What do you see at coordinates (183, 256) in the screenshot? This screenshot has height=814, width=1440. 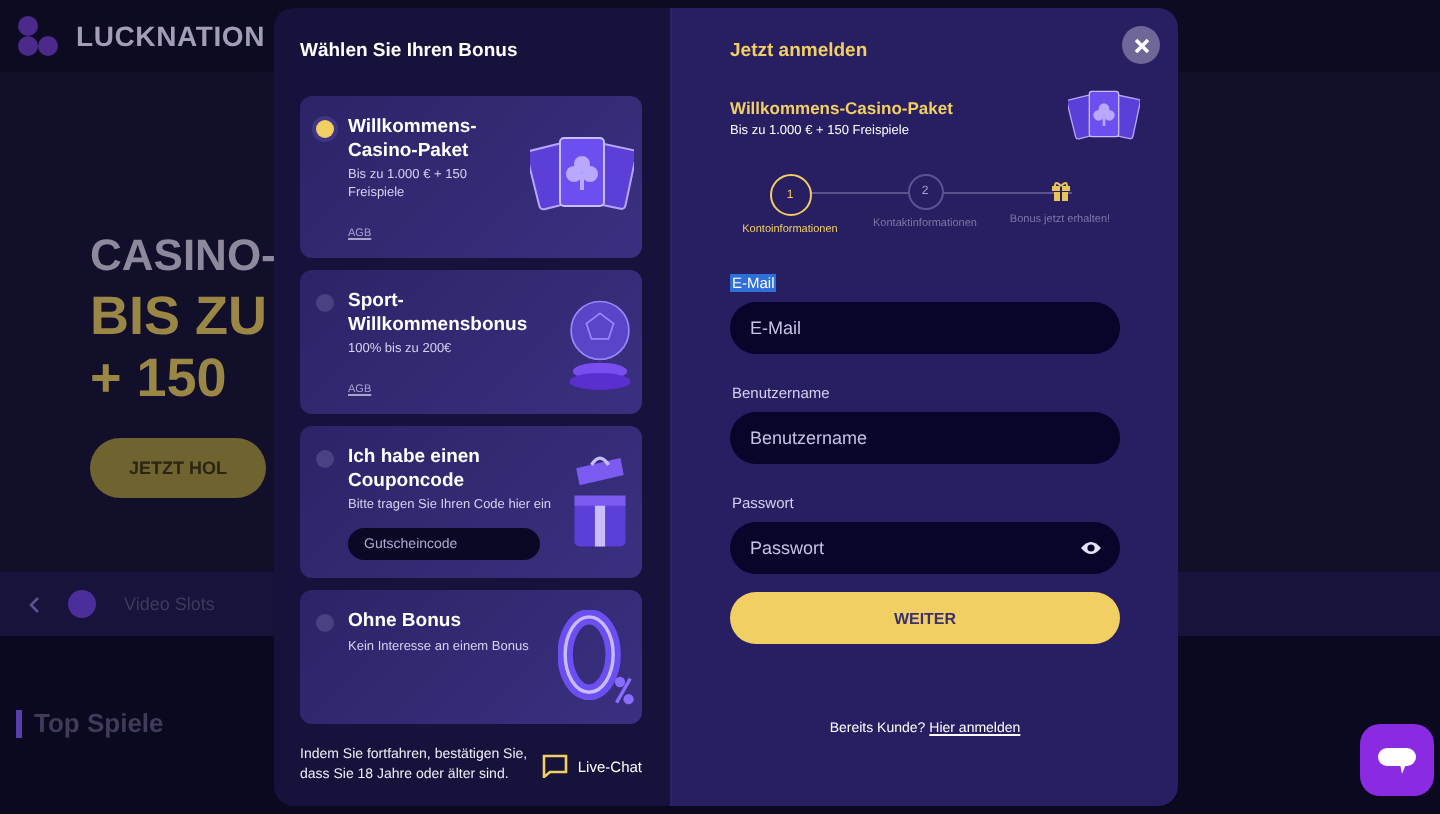 I see `hero-headline: CASINO-` at bounding box center [183, 256].